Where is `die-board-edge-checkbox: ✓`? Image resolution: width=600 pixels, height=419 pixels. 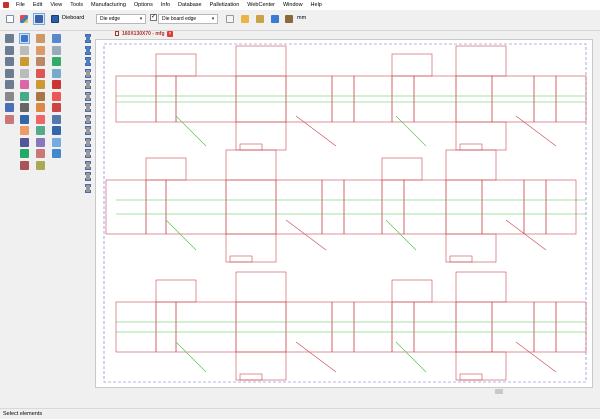 die-board-edge-checkbox: ✓ is located at coordinates (153, 17).